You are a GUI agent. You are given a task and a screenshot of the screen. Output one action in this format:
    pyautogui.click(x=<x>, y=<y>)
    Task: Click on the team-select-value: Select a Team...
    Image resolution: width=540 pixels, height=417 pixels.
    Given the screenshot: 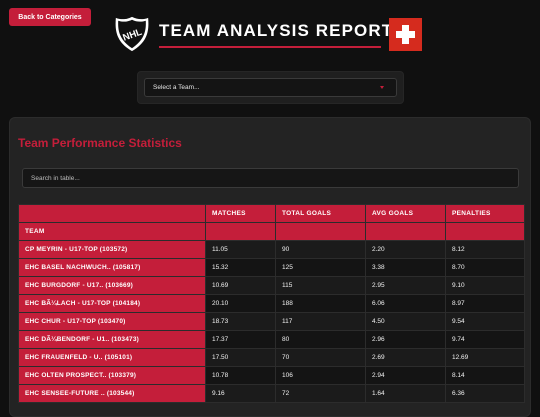 What is the action you would take?
    pyautogui.click(x=176, y=87)
    